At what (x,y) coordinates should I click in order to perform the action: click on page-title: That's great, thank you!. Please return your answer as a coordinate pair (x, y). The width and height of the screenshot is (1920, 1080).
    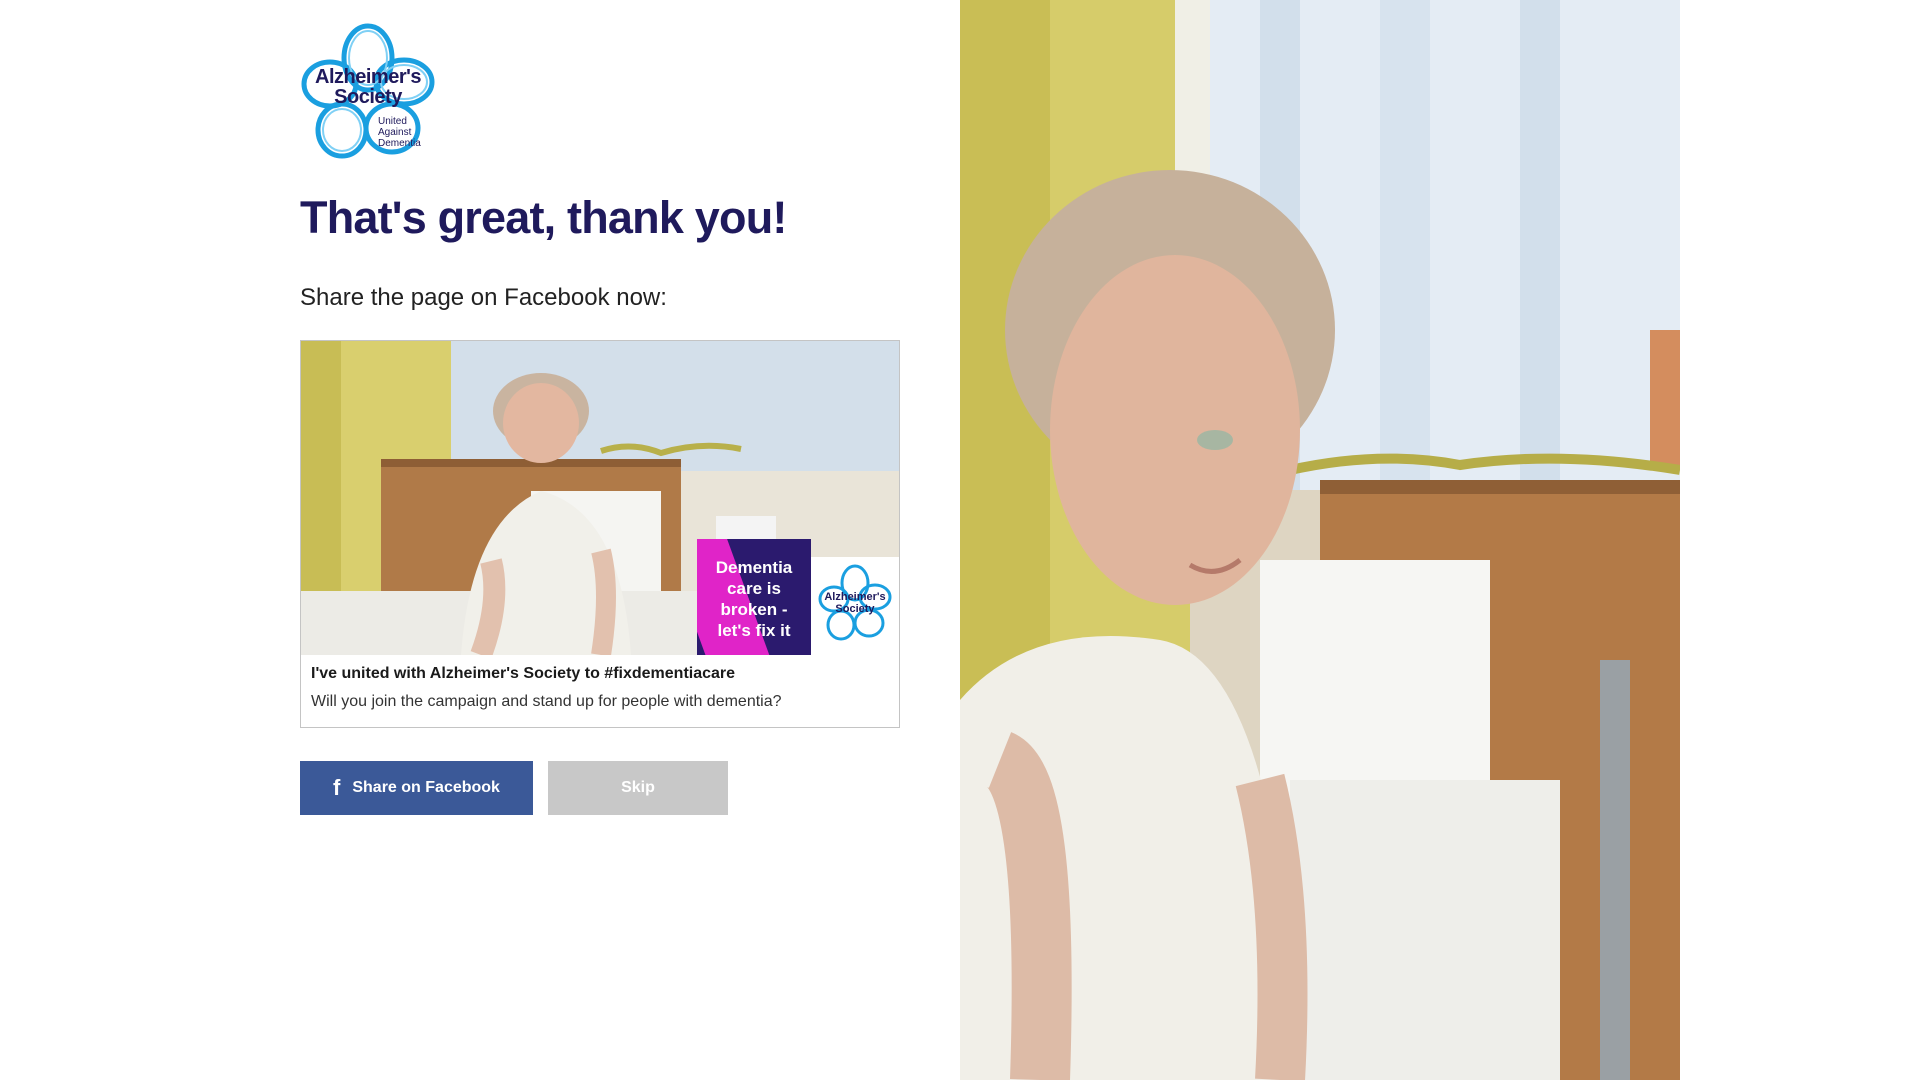
    Looking at the image, I should click on (543, 217).